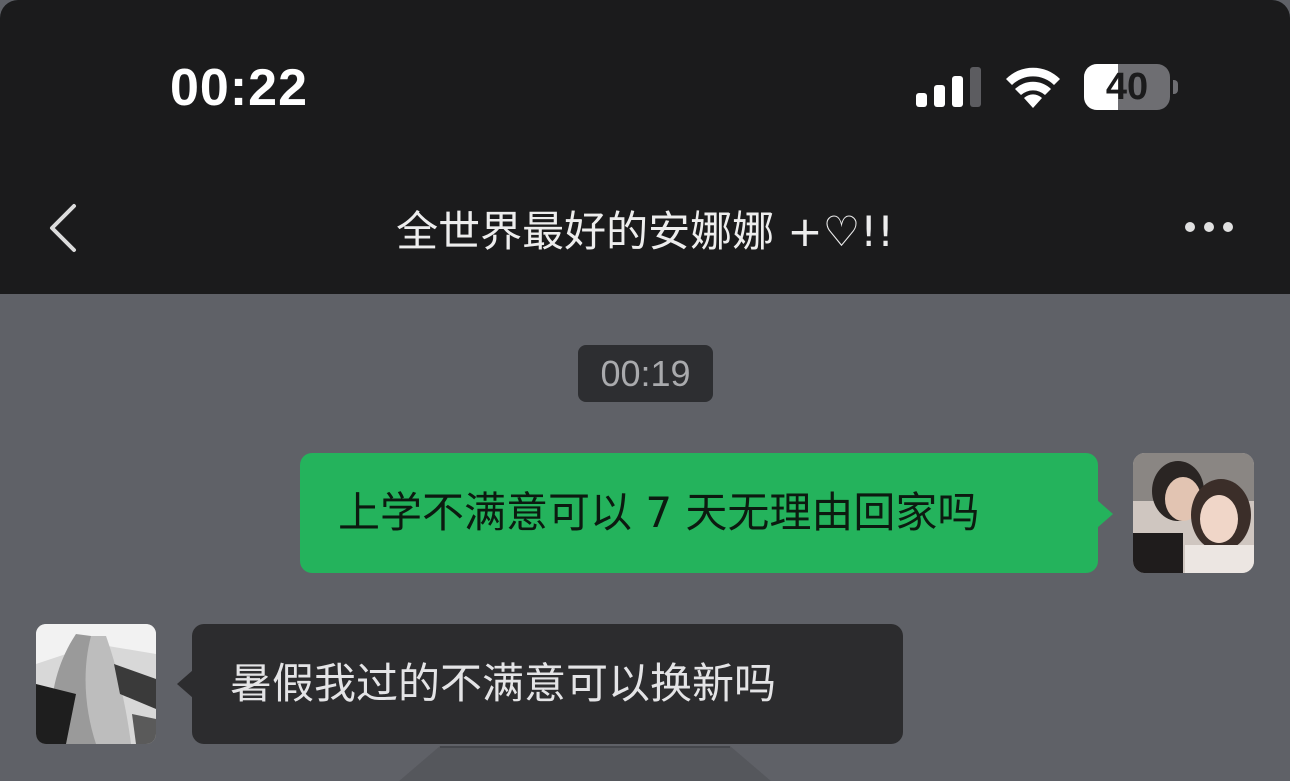  I want to click on wifi-icon, so click(1033, 87).